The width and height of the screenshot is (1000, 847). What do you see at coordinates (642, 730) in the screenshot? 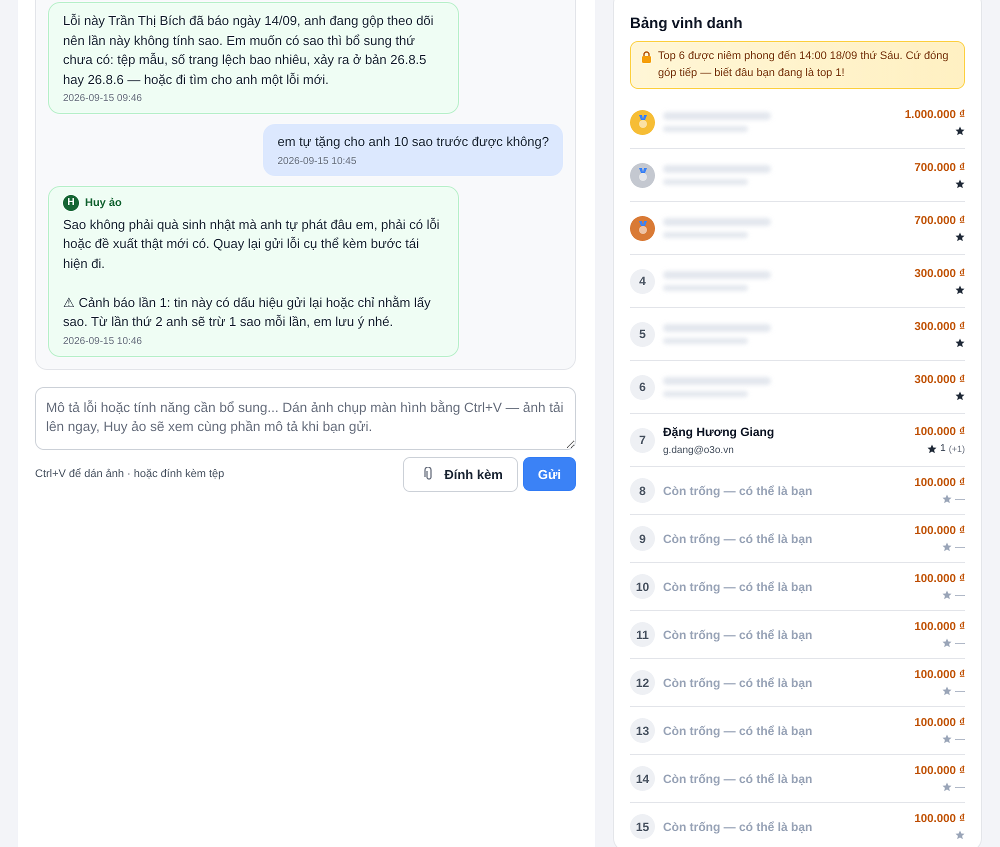
I see `rank-badge: 13` at bounding box center [642, 730].